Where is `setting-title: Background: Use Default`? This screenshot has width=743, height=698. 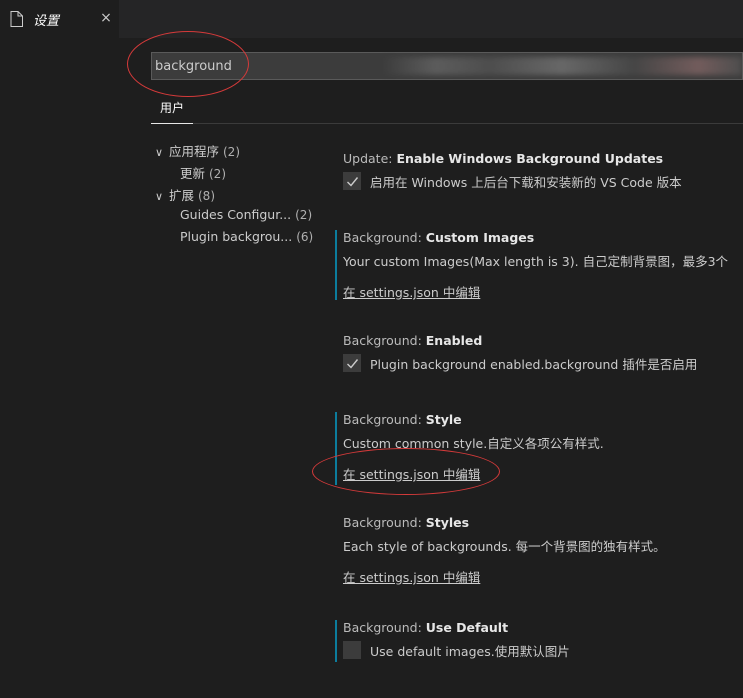 setting-title: Background: Use Default is located at coordinates (426, 627).